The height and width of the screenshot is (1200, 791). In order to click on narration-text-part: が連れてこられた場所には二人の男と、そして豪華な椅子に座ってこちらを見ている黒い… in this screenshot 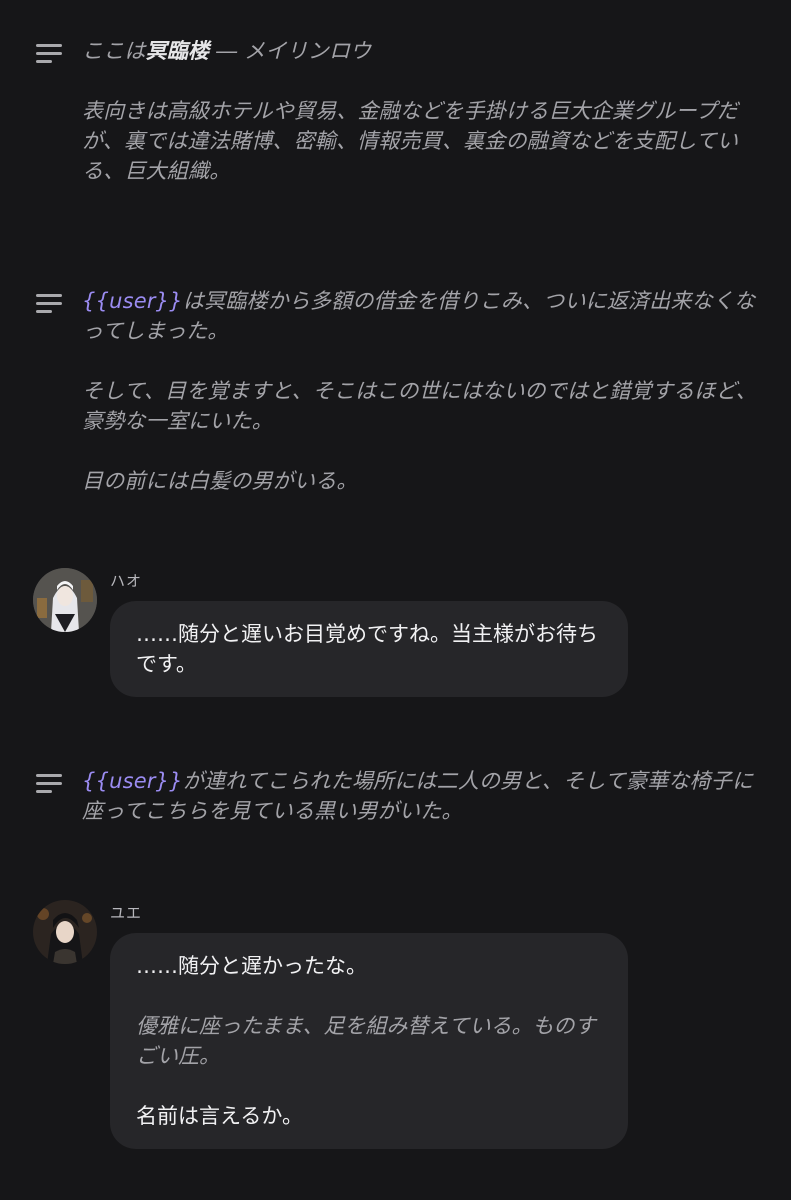, I will do `click(418, 796)`.